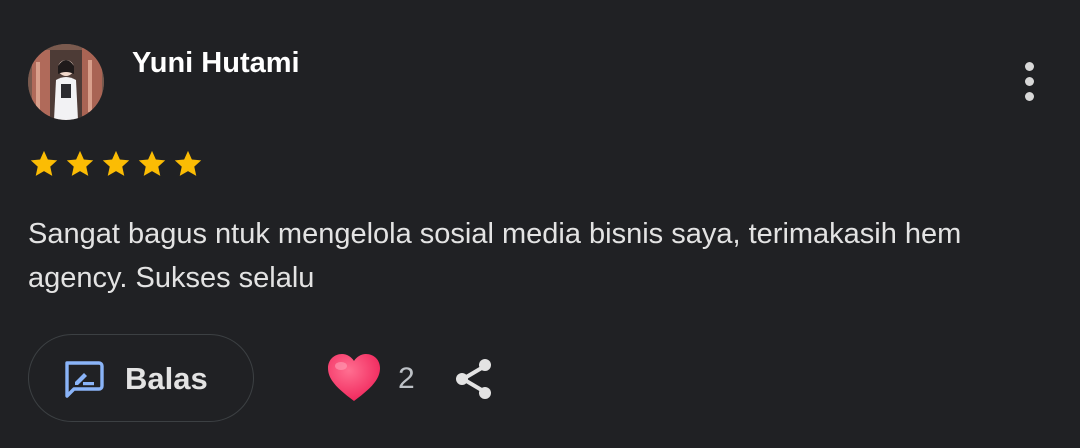 The image size is (1080, 448). I want to click on heart-icon, so click(354, 377).